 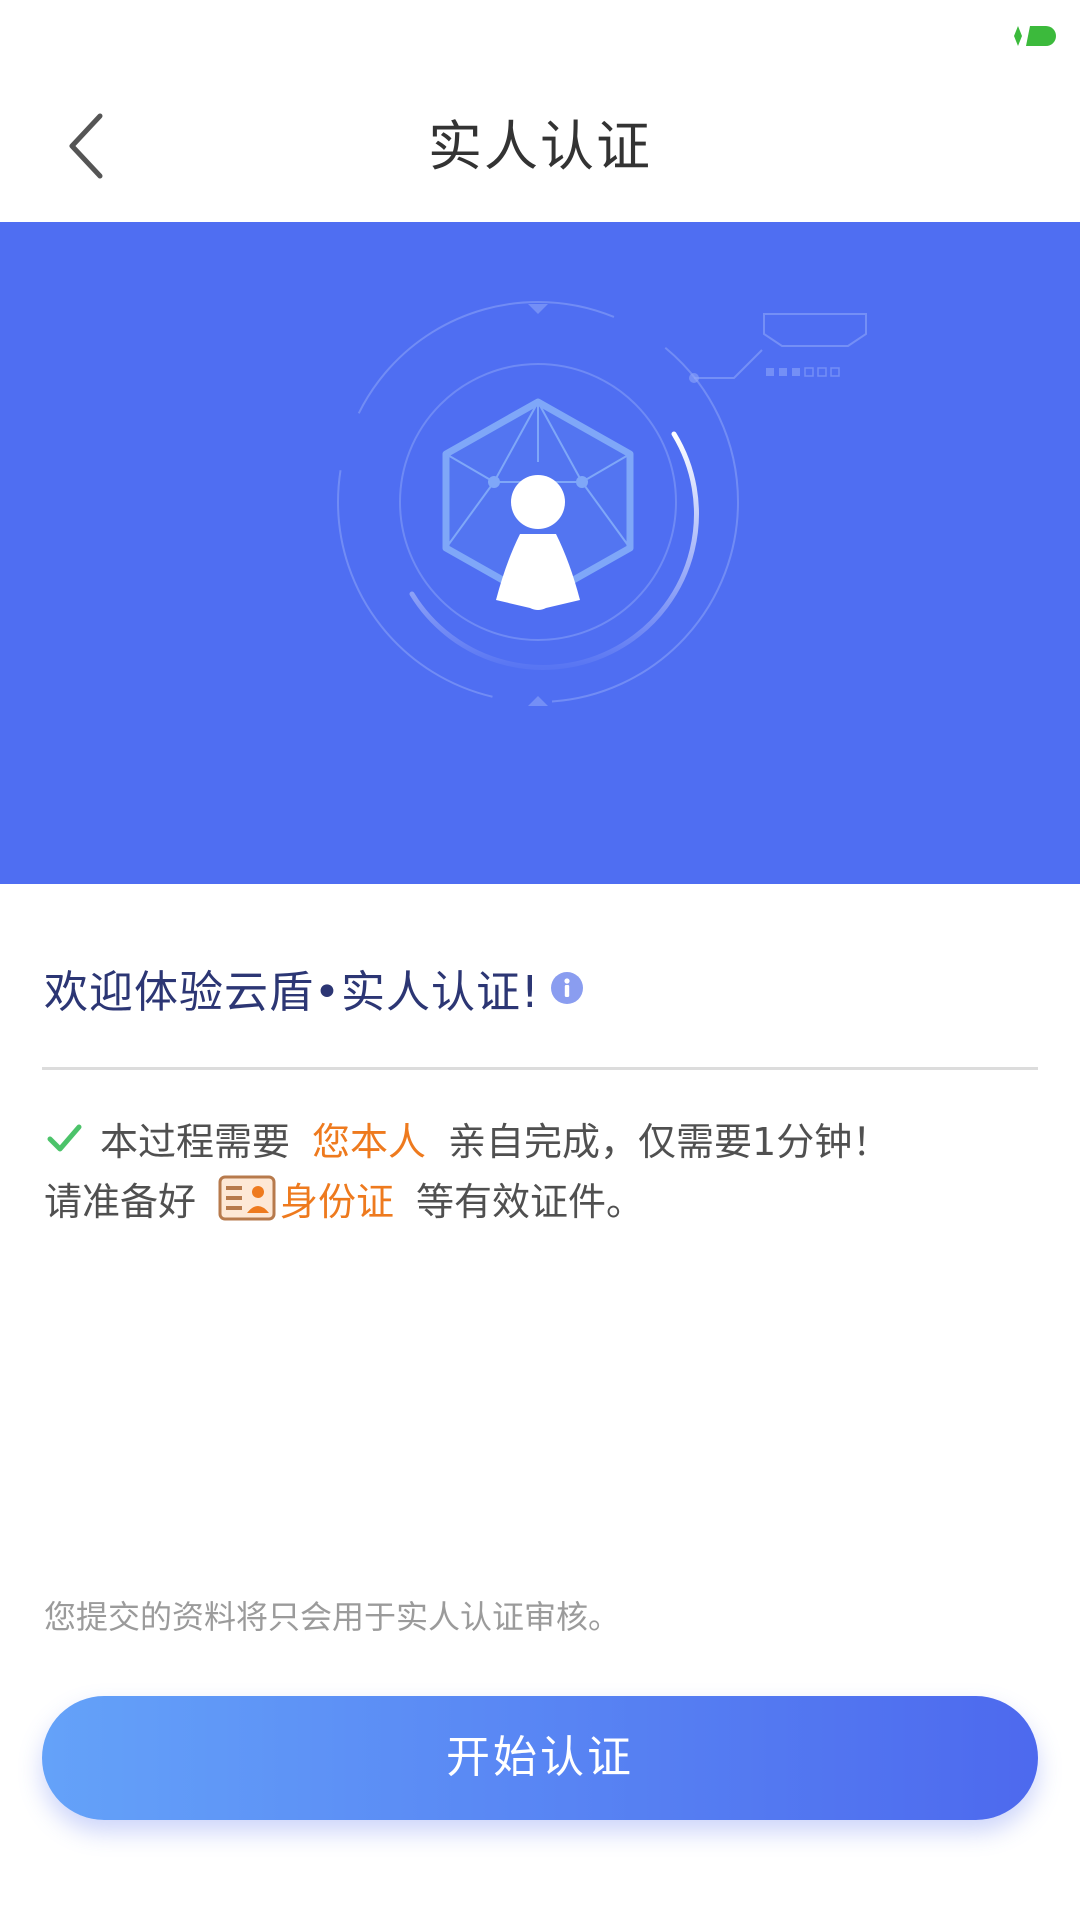 What do you see at coordinates (337, 1201) in the screenshot?
I see `requirement-2-highlight: 身份证` at bounding box center [337, 1201].